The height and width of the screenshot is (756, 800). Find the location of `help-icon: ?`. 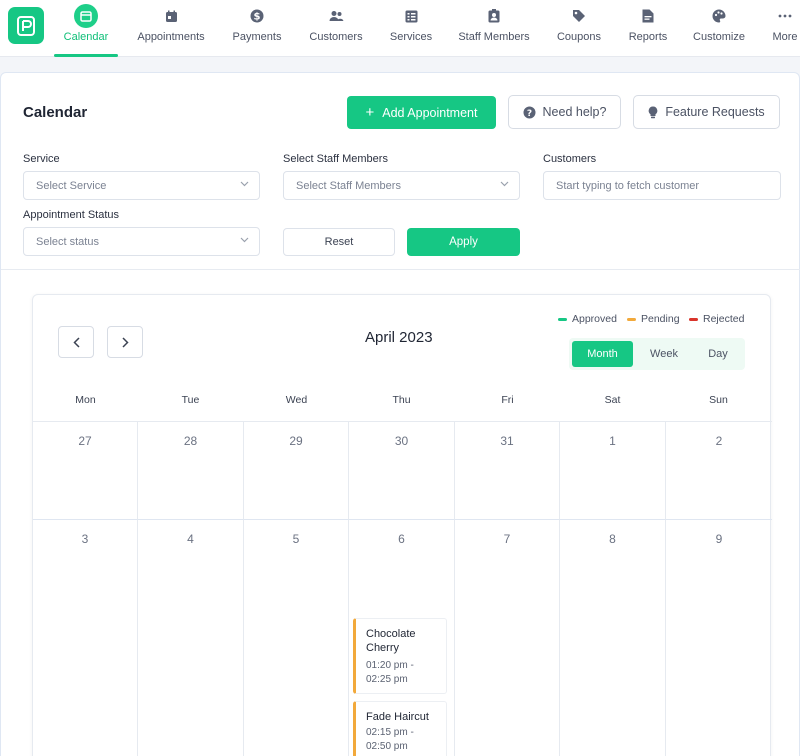

help-icon: ? is located at coordinates (529, 112).